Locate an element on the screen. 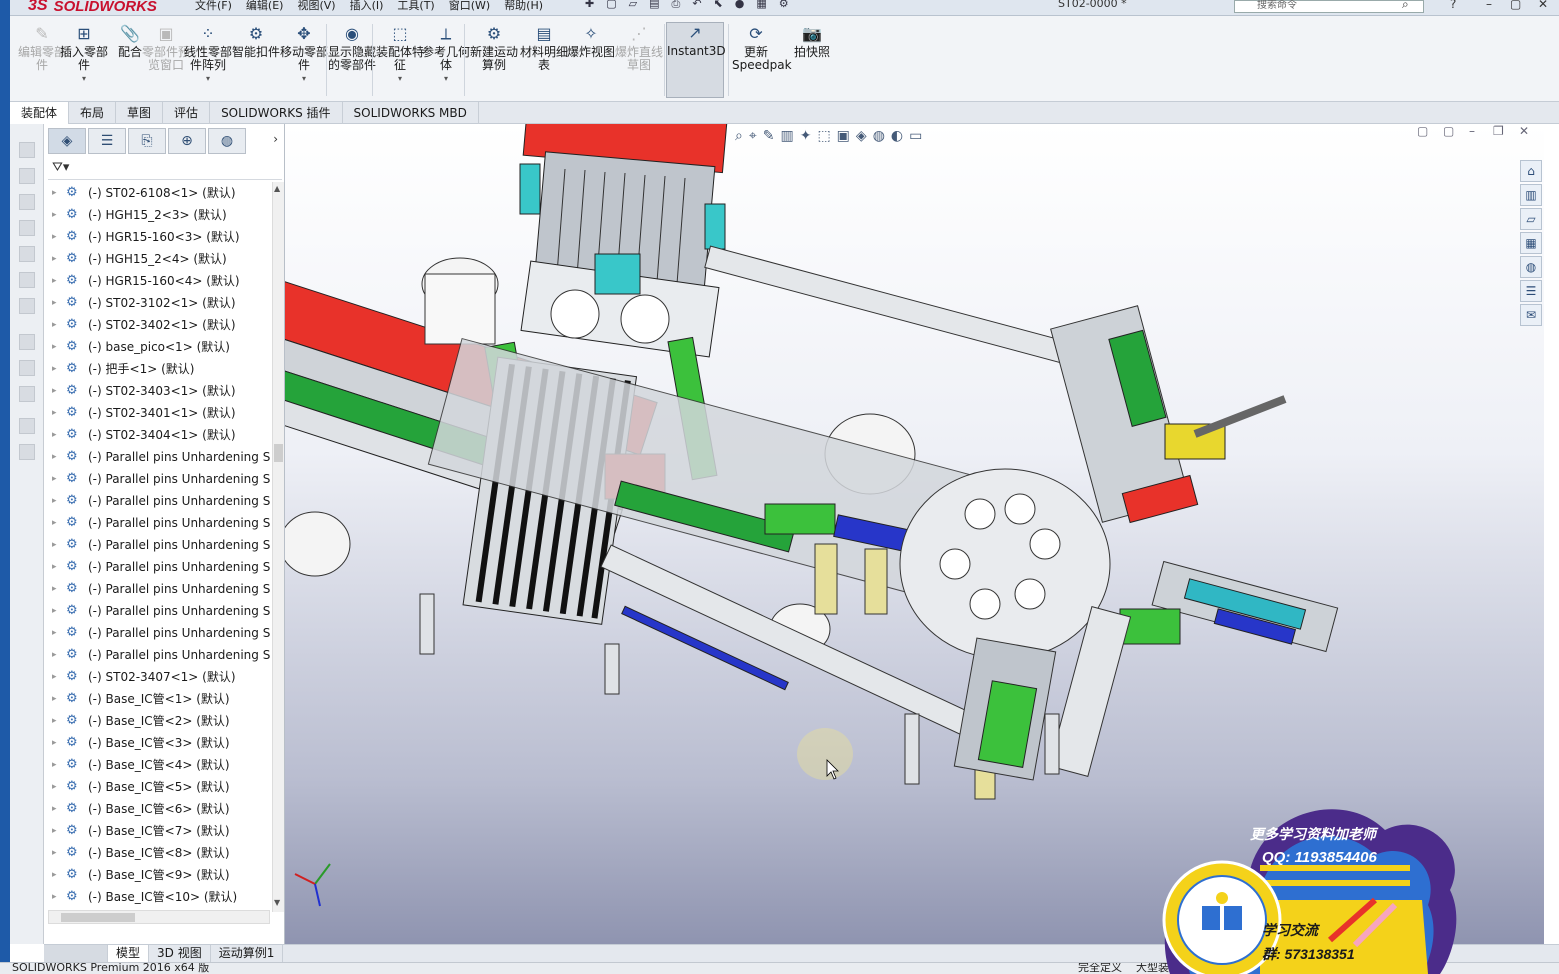 The width and height of the screenshot is (1559, 974). tree-filter: ⛛▾ is located at coordinates (165, 170).